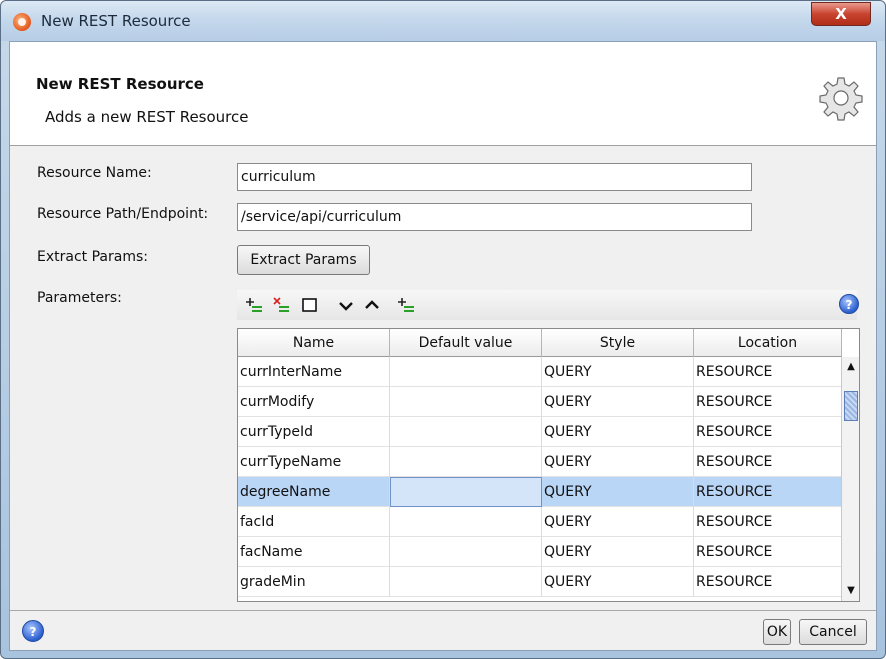 The width and height of the screenshot is (886, 659). What do you see at coordinates (841, 14) in the screenshot?
I see `close-button: X` at bounding box center [841, 14].